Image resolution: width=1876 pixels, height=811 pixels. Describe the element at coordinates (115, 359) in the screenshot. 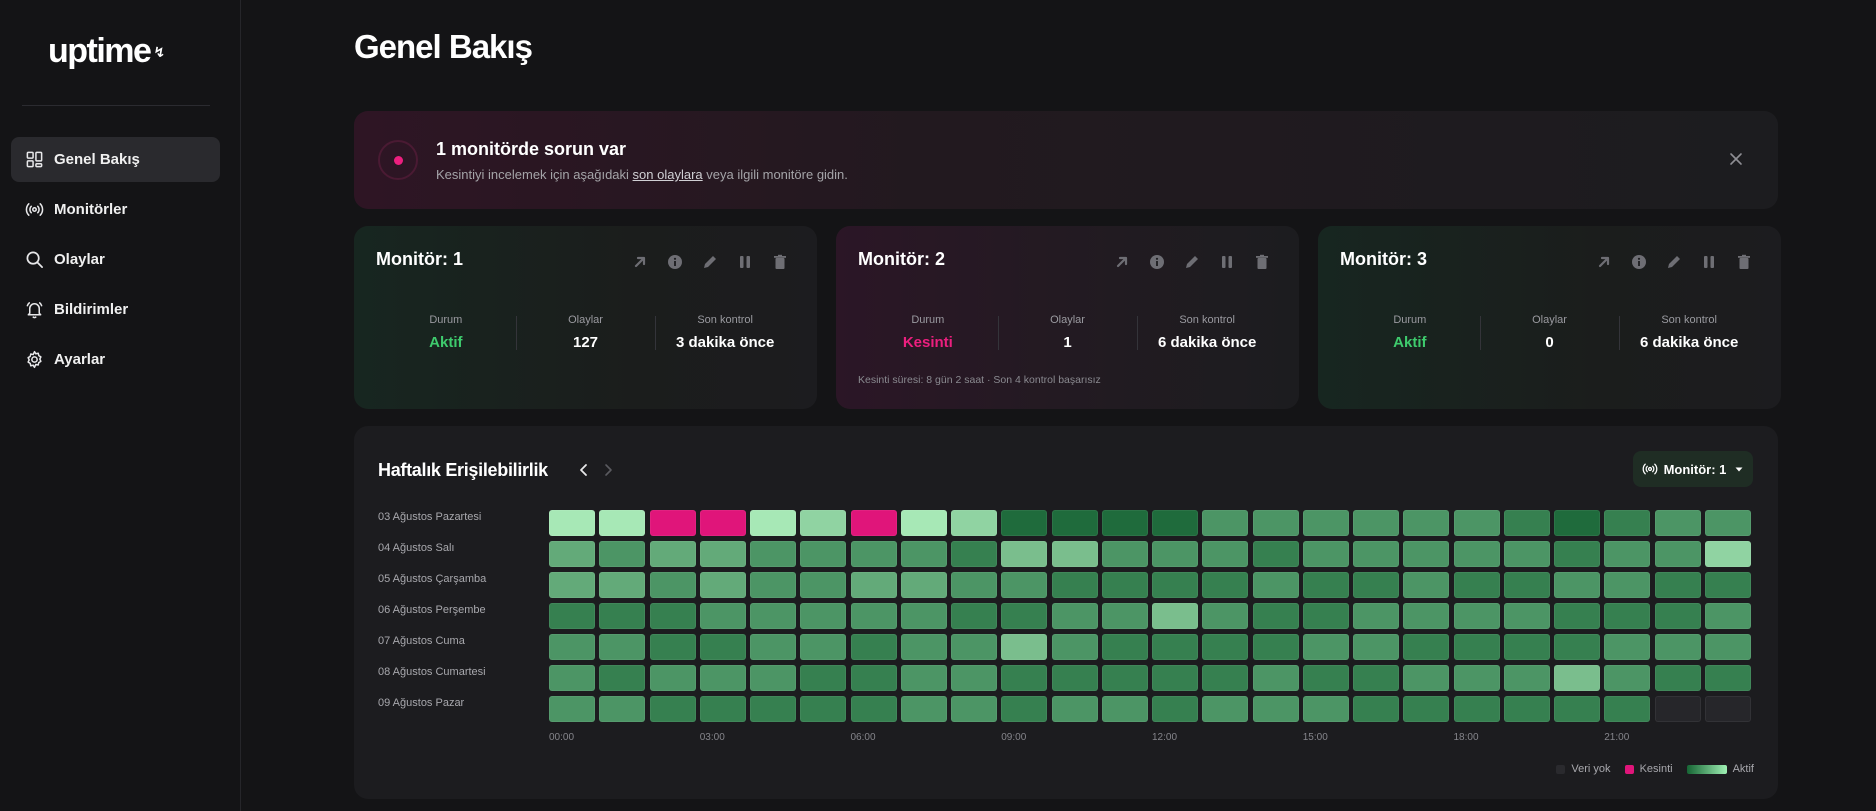

I see `sidebar-item-ayarlar: Ayarlar` at that location.